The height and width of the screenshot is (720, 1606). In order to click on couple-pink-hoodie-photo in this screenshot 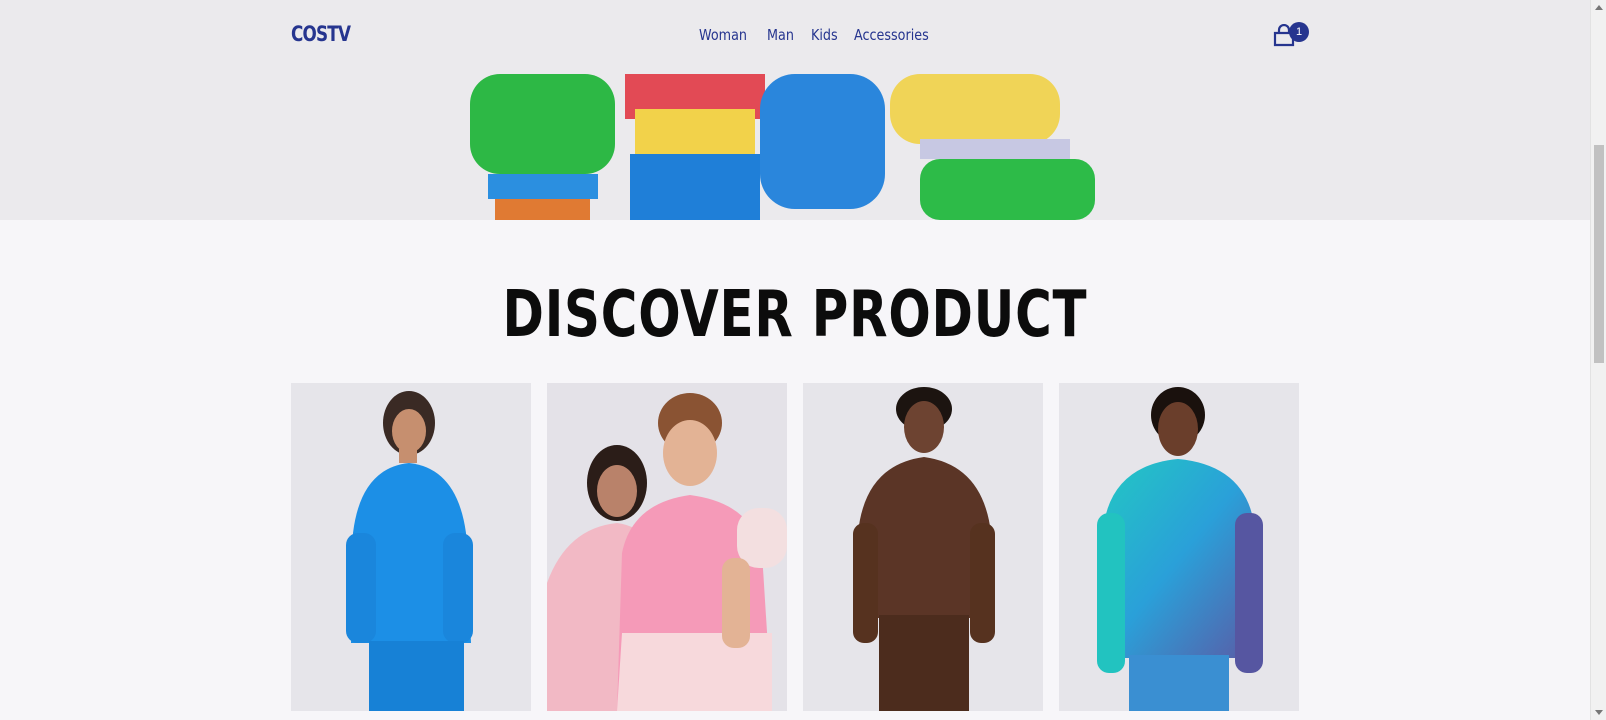, I will do `click(667, 547)`.